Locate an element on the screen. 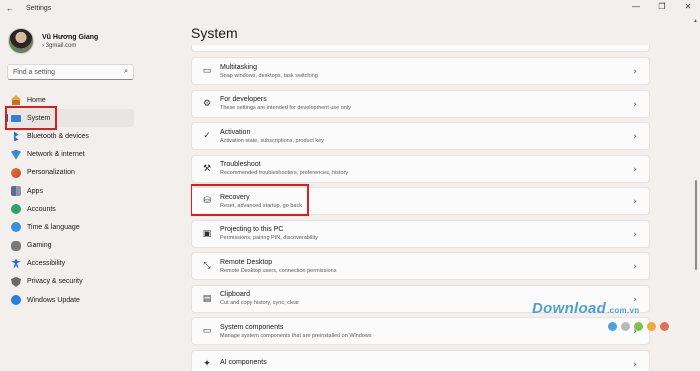 The width and height of the screenshot is (700, 371). developers-icon: ⚙ is located at coordinates (207, 103).